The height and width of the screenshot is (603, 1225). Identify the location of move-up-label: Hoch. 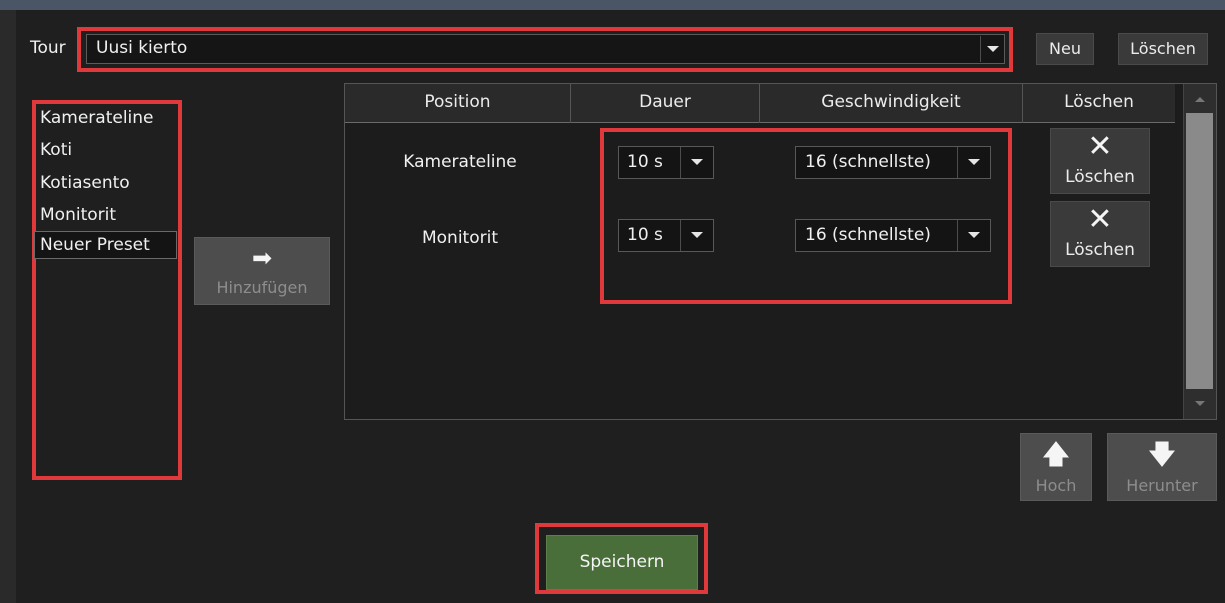
(1056, 485).